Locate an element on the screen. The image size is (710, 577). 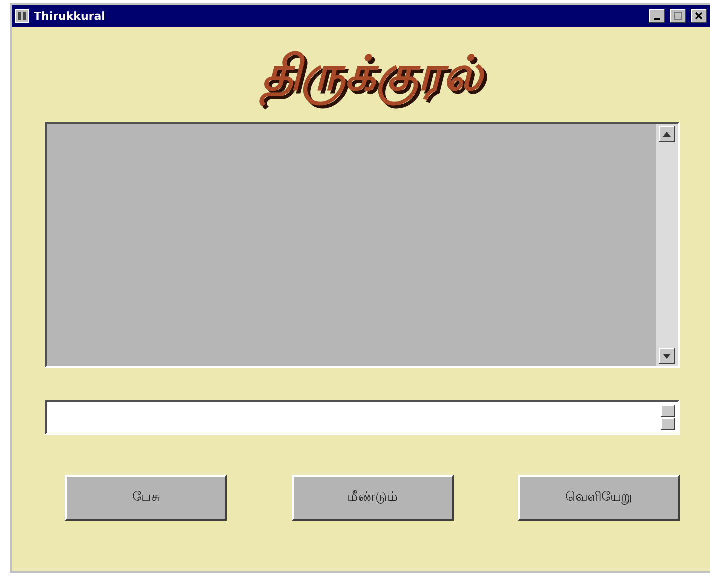
input-field is located at coordinates (362, 418).